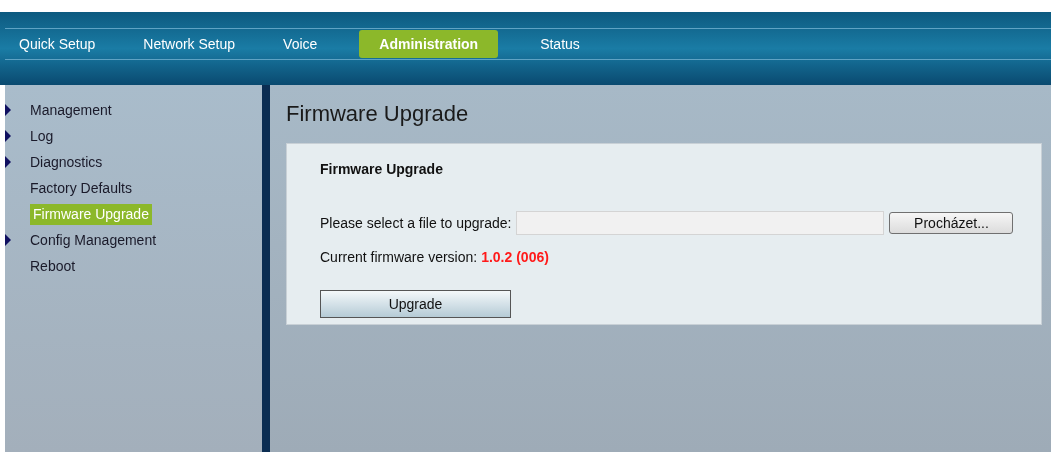 The height and width of the screenshot is (452, 1051). I want to click on file-label: Please select a file to upgrade:, so click(416, 223).